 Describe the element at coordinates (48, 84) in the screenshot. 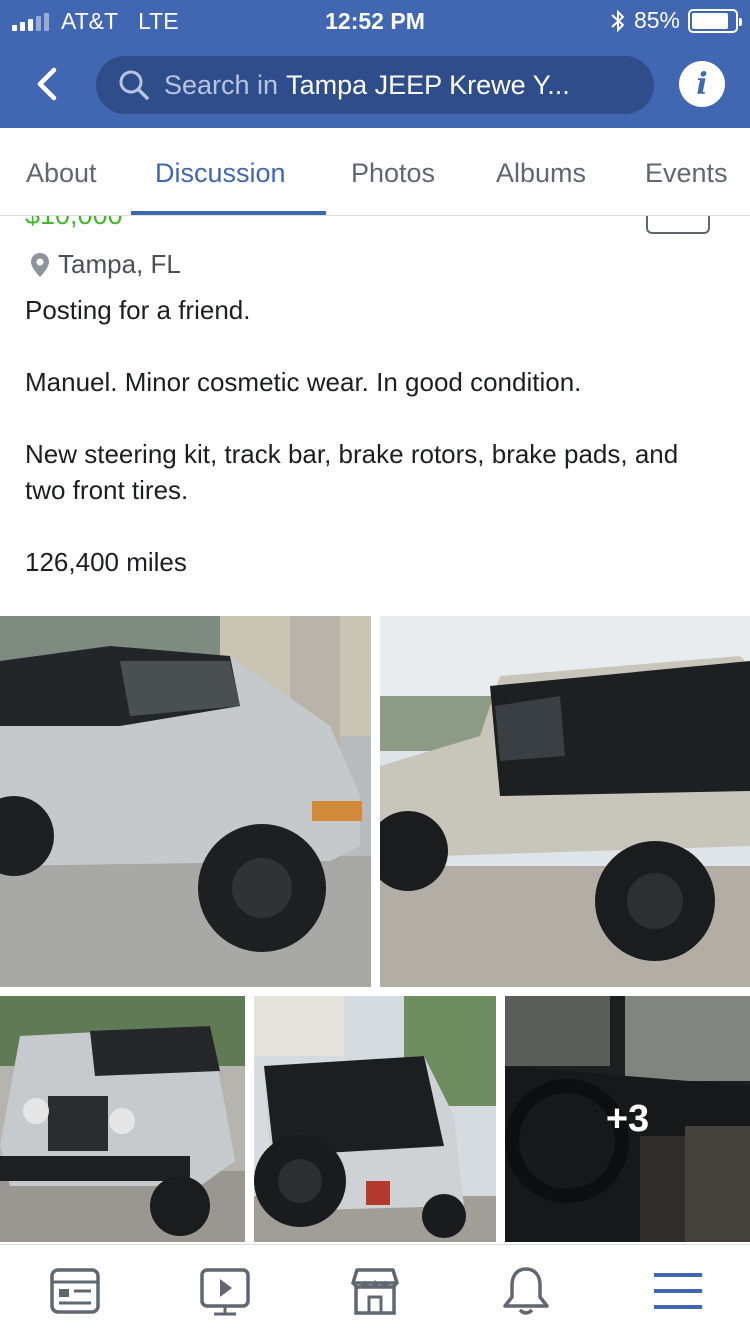

I see `back-arrow-icon` at that location.